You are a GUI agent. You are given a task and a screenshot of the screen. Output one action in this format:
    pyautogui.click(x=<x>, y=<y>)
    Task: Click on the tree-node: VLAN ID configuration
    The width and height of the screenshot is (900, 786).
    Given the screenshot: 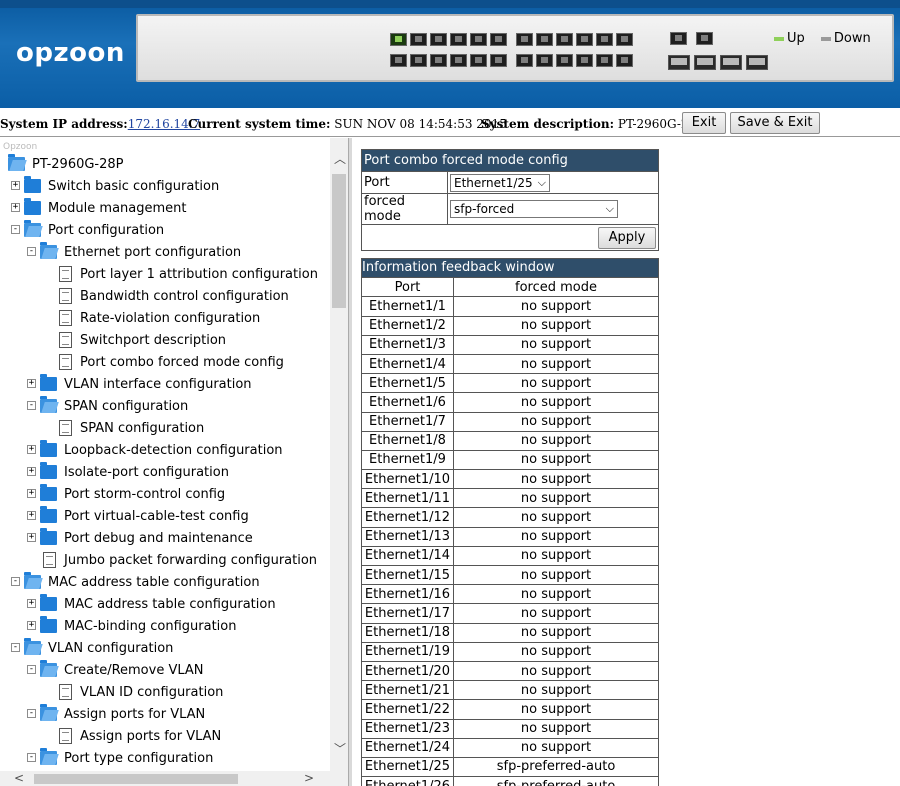 What is the action you would take?
    pyautogui.click(x=165, y=693)
    